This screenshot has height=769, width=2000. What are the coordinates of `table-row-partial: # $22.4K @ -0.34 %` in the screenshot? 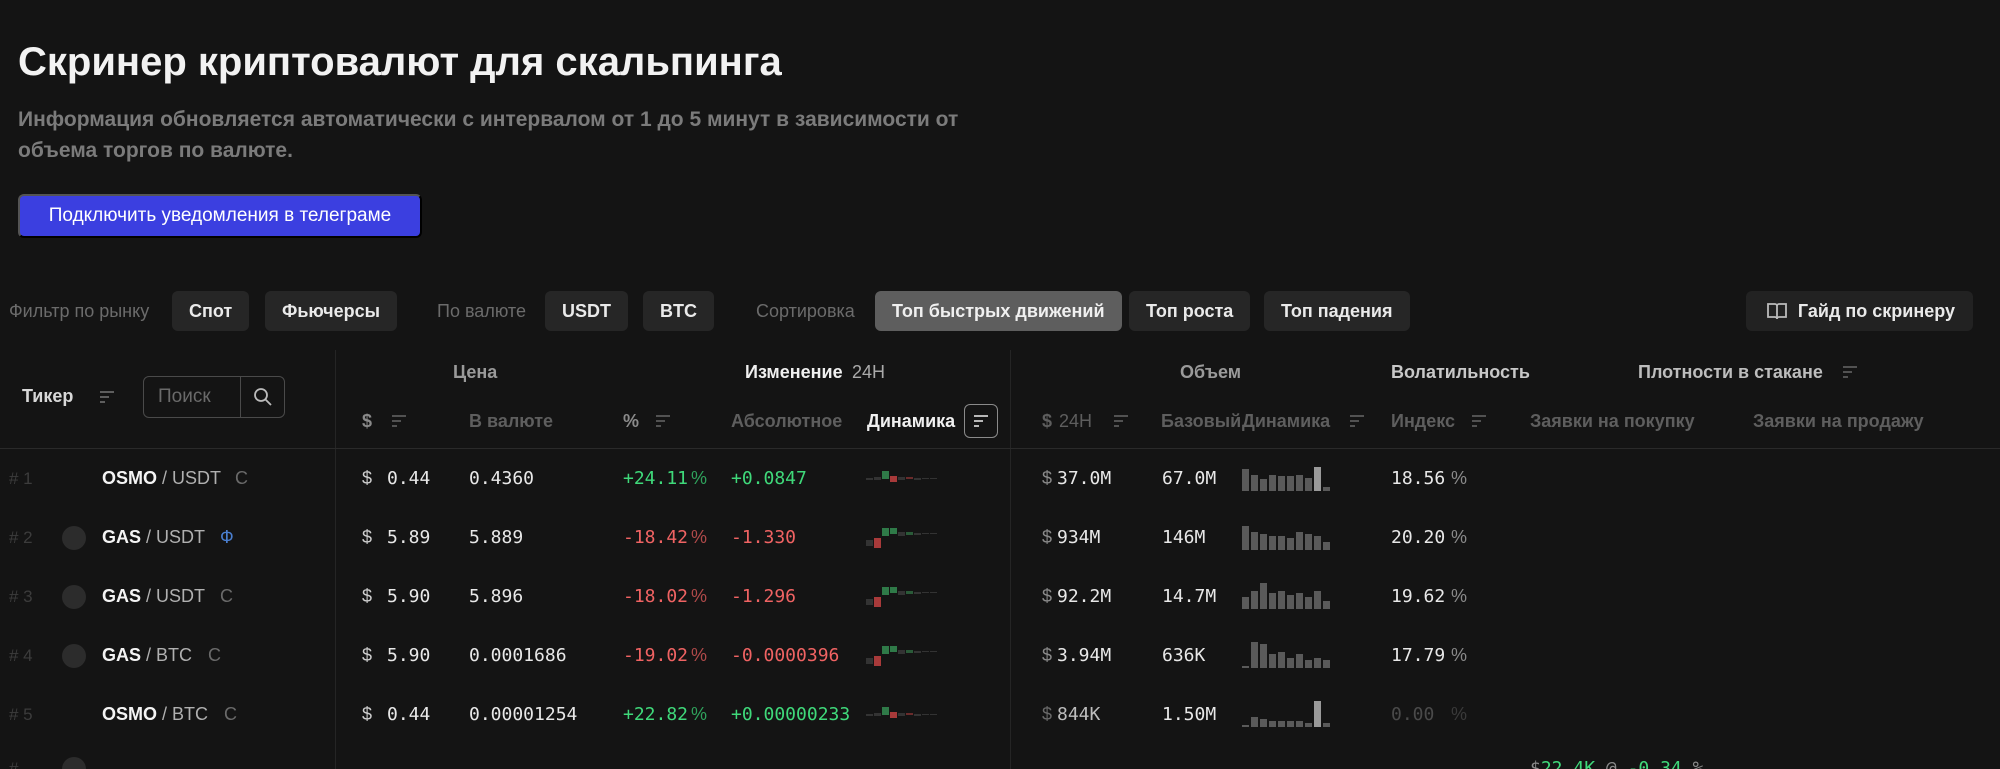 It's located at (1000, 754).